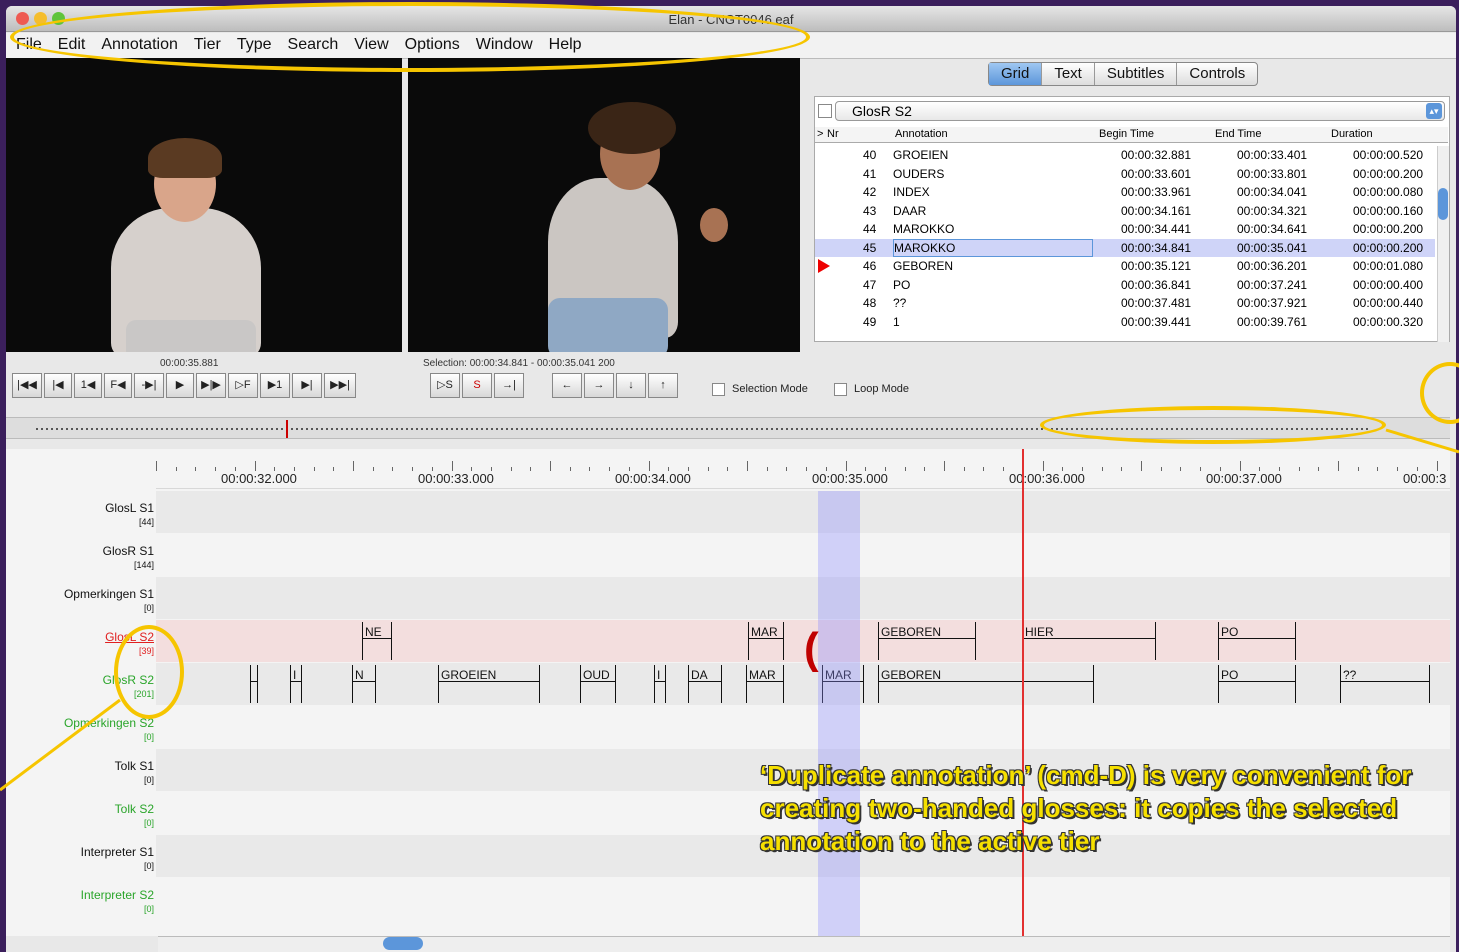  I want to click on red-parenthesis-mark: (, so click(811, 648).